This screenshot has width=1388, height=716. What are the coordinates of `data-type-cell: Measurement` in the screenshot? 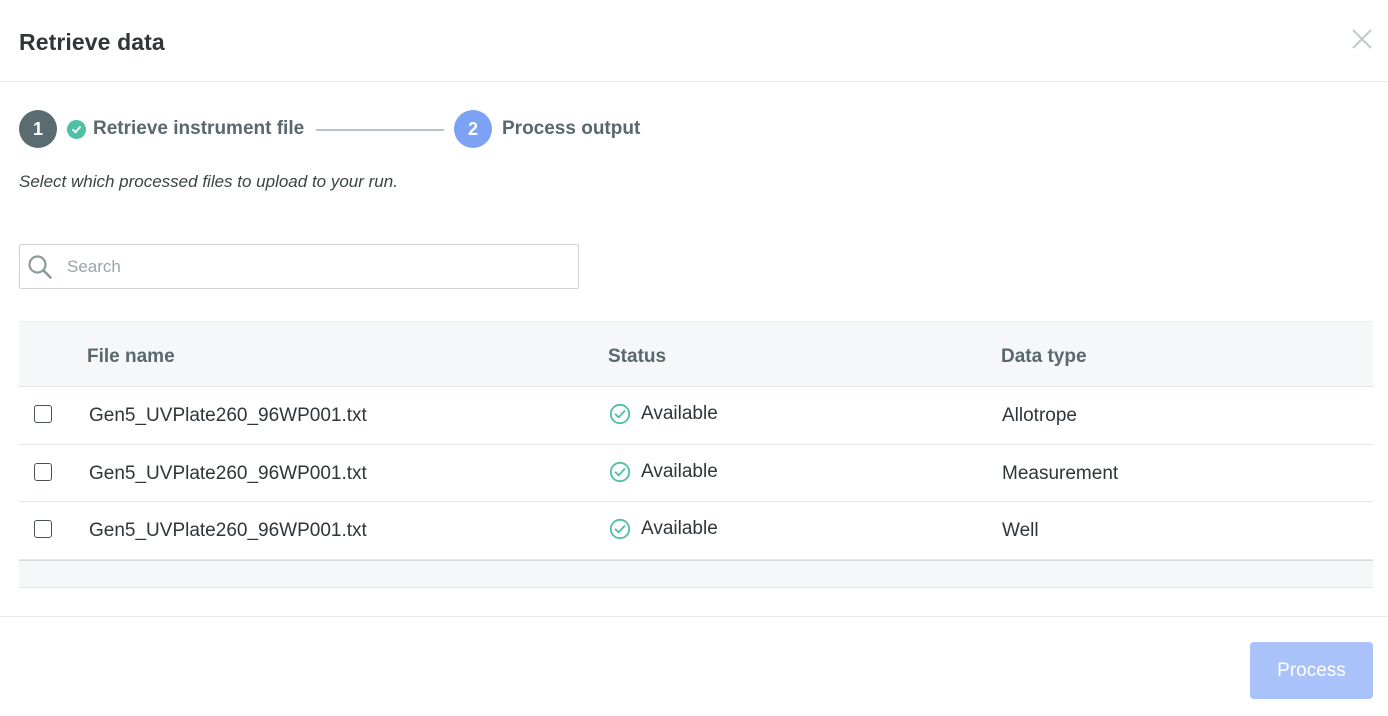 It's located at (1060, 473).